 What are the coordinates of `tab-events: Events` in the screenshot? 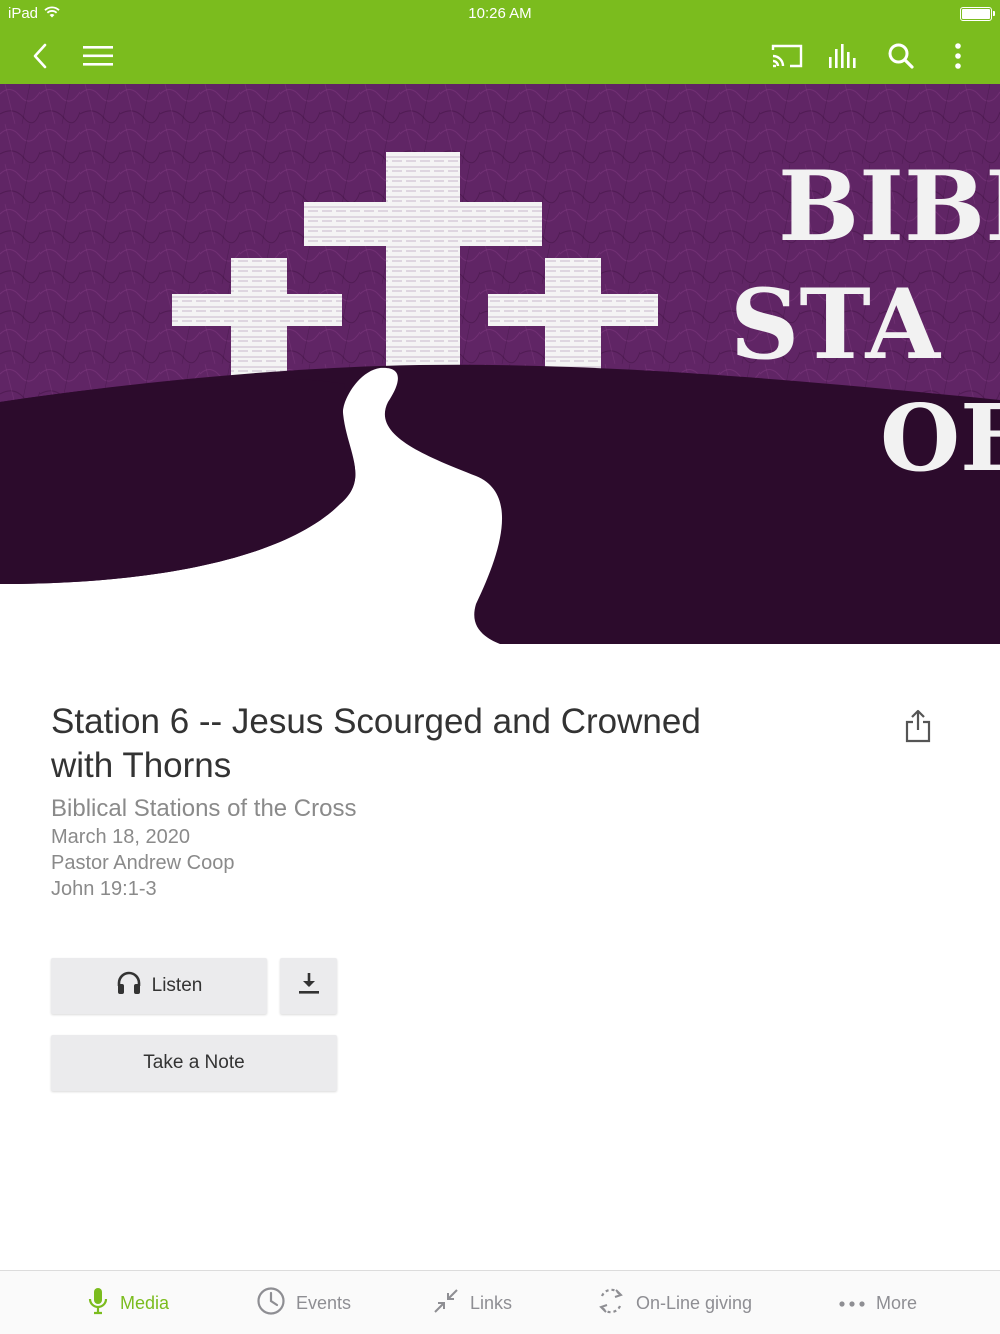 It's located at (303, 1303).